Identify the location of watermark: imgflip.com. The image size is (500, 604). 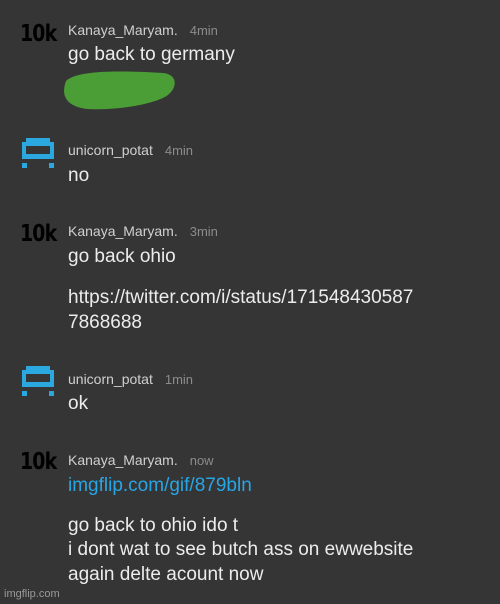
(32, 594).